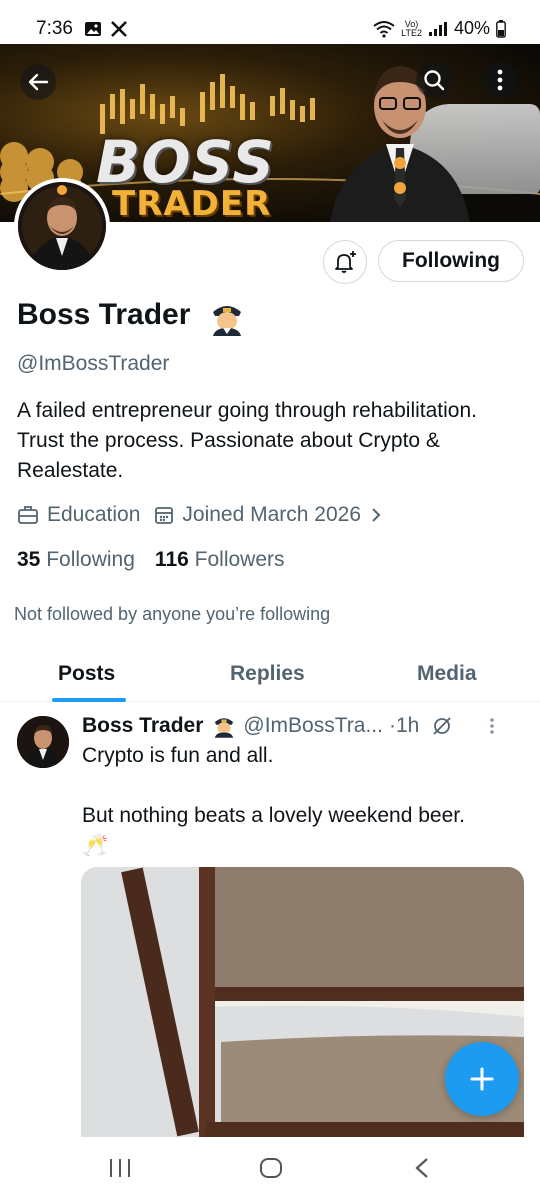  I want to click on tab-posts: Posts, so click(86, 674).